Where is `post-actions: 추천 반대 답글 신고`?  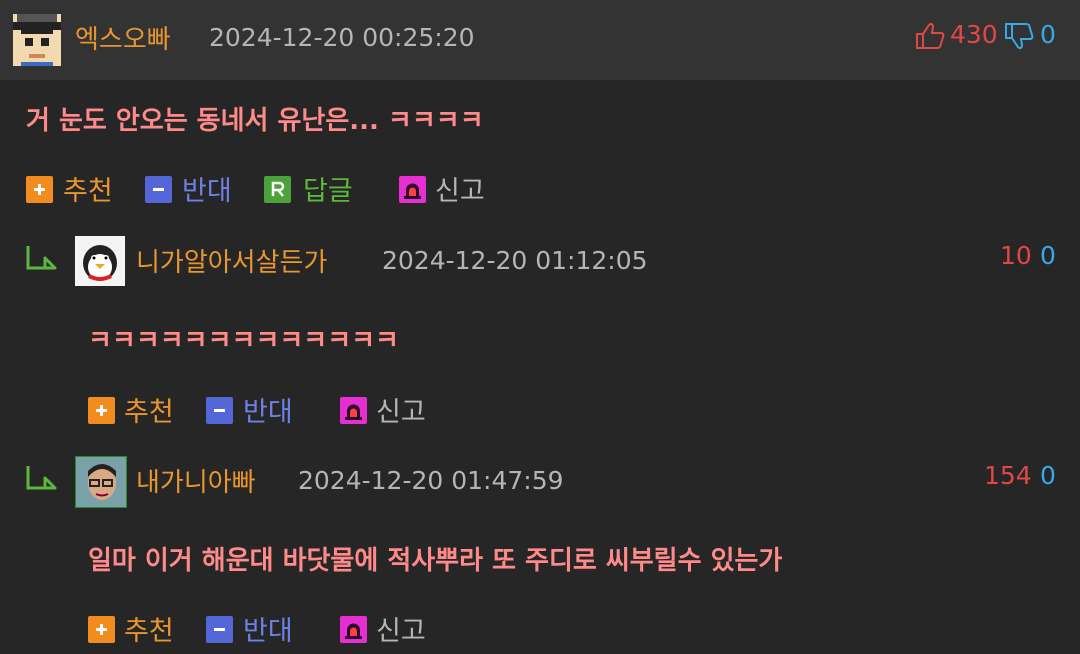 post-actions: 추천 반대 답글 신고 is located at coordinates (266, 188).